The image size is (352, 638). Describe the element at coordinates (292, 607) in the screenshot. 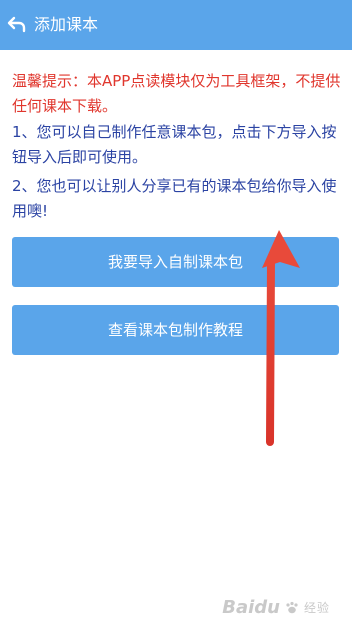

I see `paw-icon` at that location.